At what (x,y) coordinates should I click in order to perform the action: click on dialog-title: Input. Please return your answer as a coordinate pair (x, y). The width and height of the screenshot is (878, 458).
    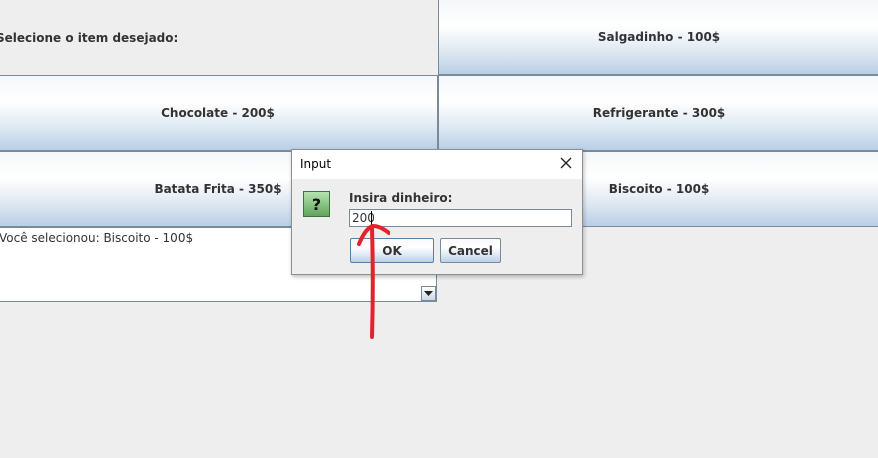
    Looking at the image, I should click on (316, 164).